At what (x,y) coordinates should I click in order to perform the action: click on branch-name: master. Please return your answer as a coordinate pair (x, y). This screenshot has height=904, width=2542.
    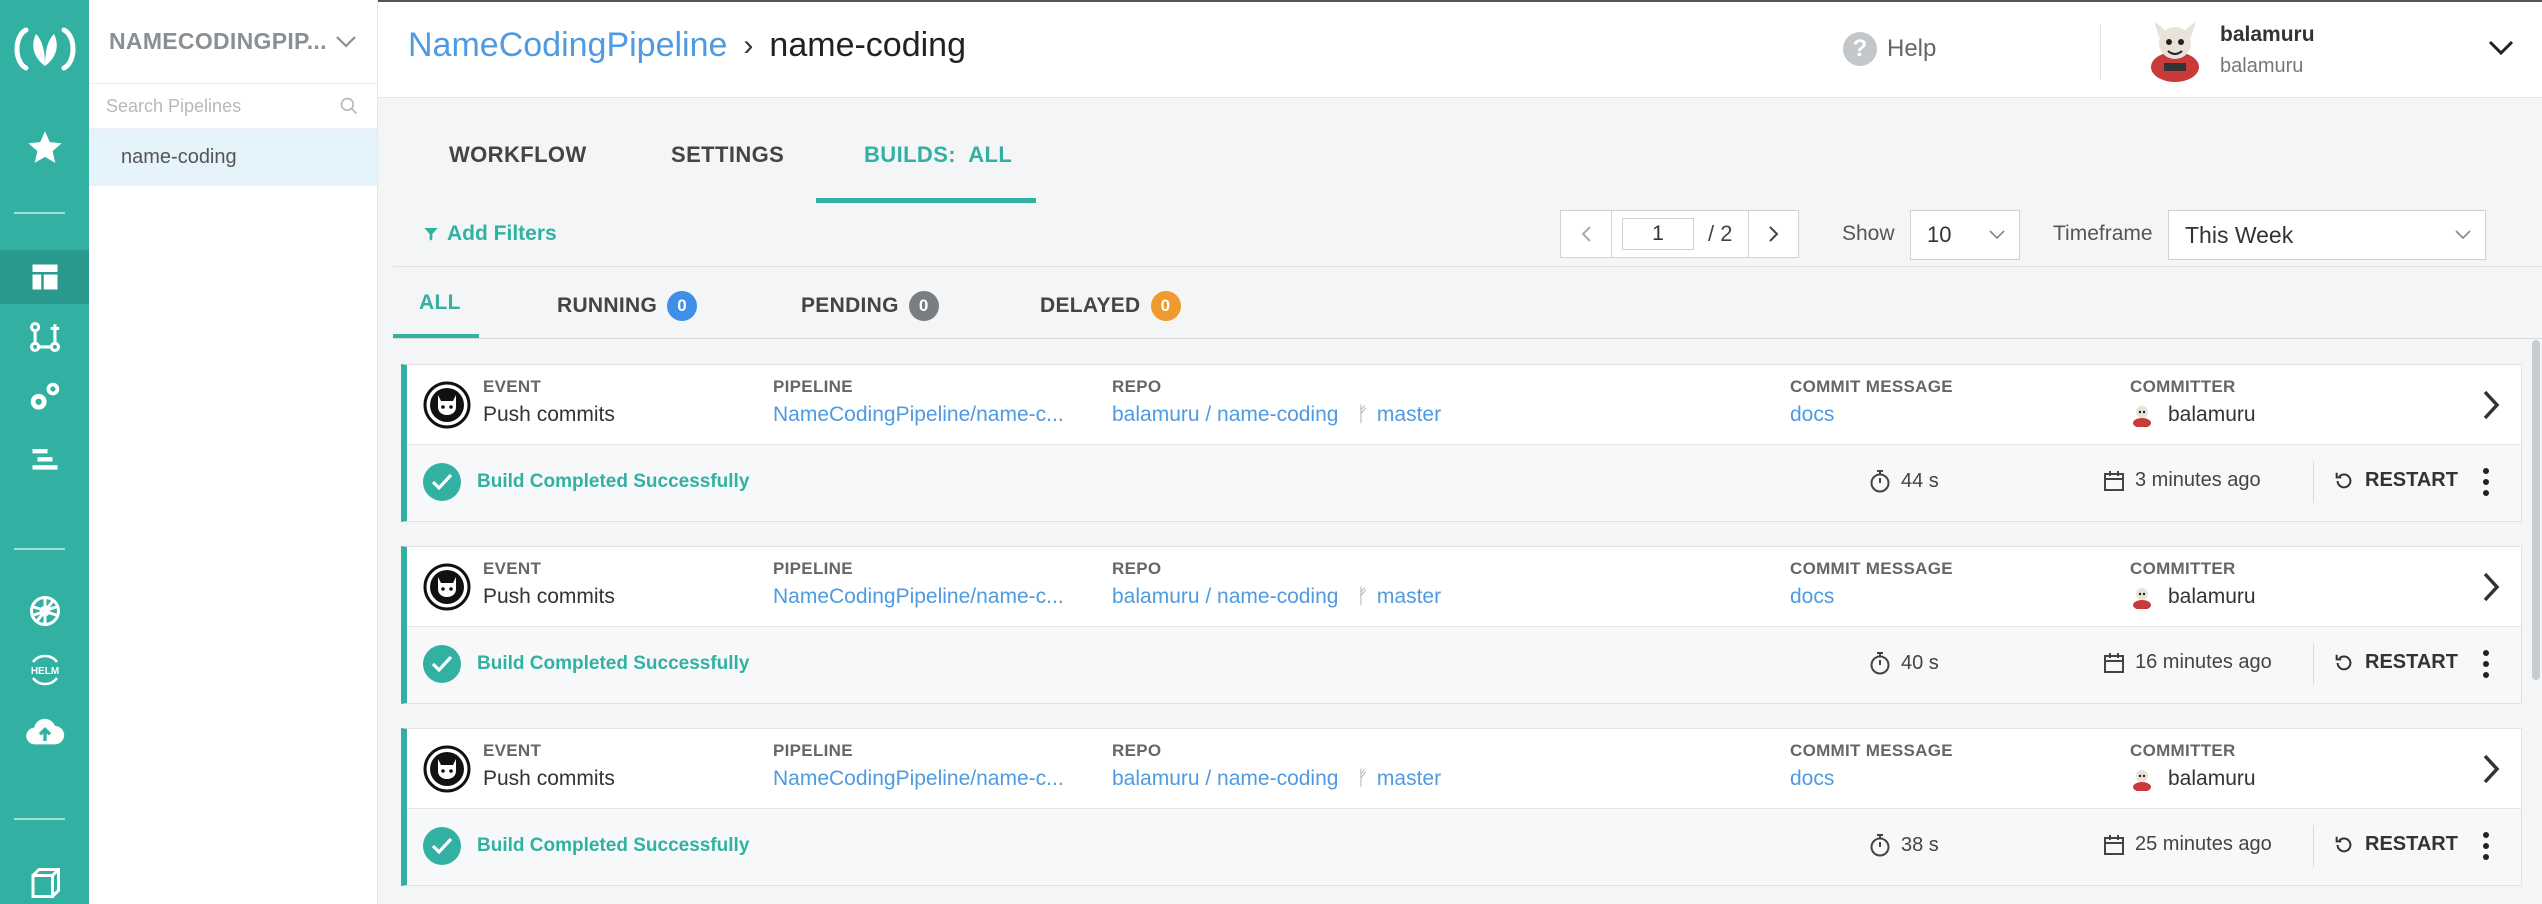
    Looking at the image, I should click on (1409, 778).